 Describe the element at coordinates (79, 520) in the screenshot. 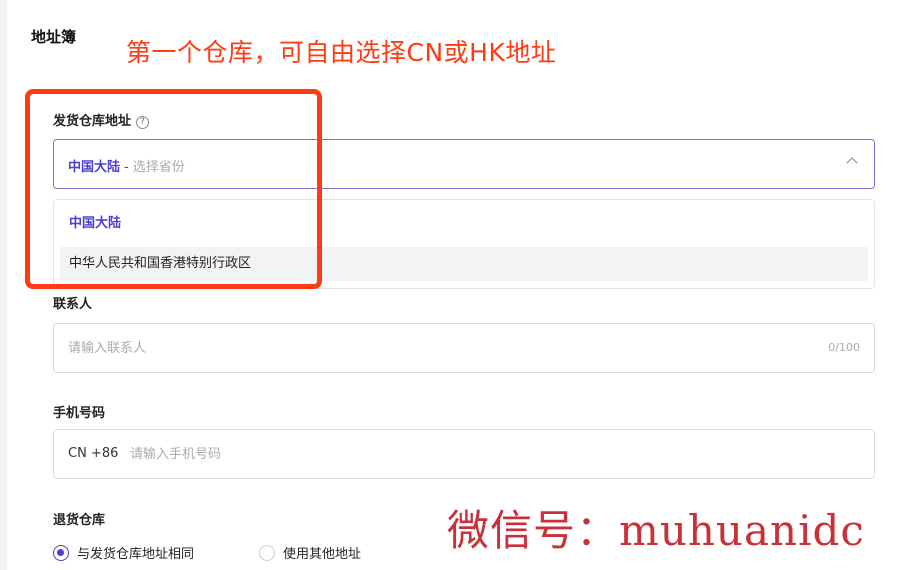

I see `return-warehouse-label: 退货仓库` at that location.